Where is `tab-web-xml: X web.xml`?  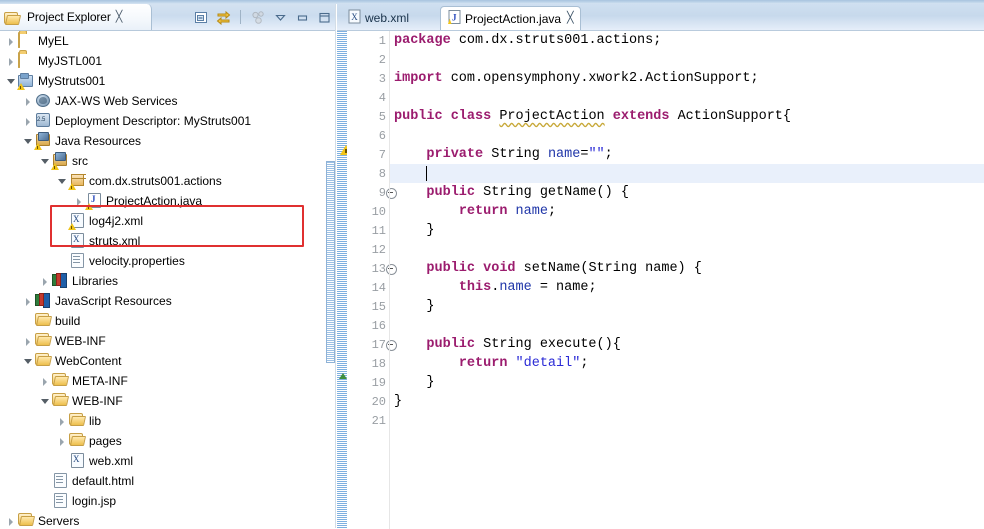
tab-web-xml: X web.xml is located at coordinates (378, 18).